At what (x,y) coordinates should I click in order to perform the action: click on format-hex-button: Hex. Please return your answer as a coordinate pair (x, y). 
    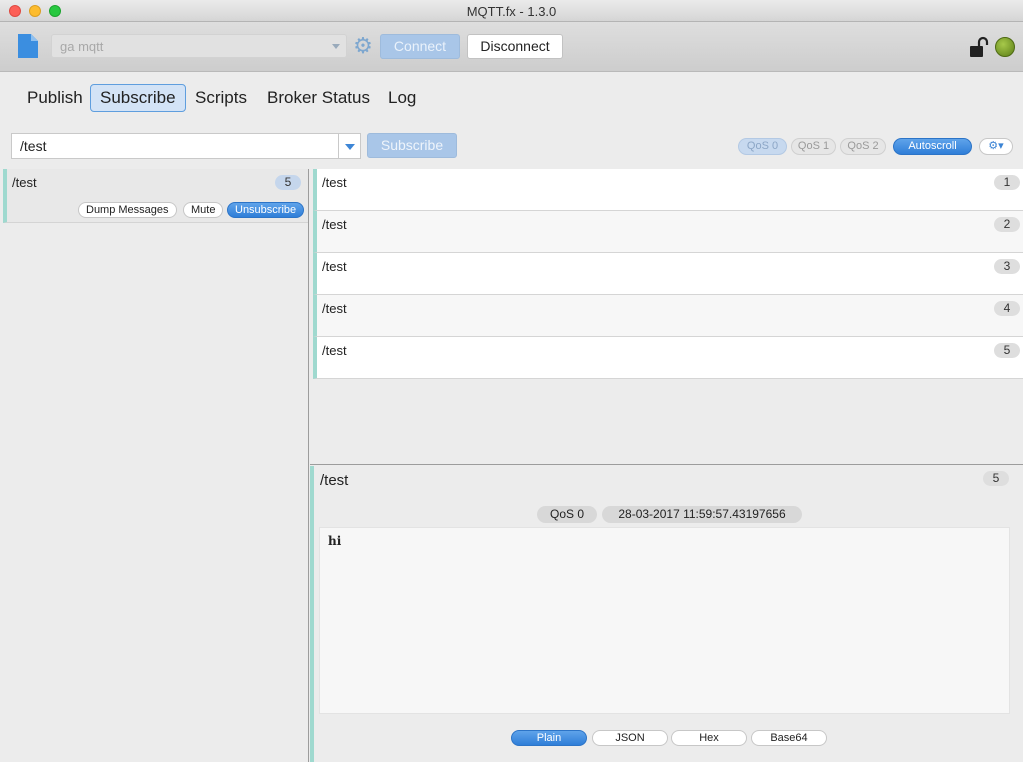
    Looking at the image, I should click on (709, 738).